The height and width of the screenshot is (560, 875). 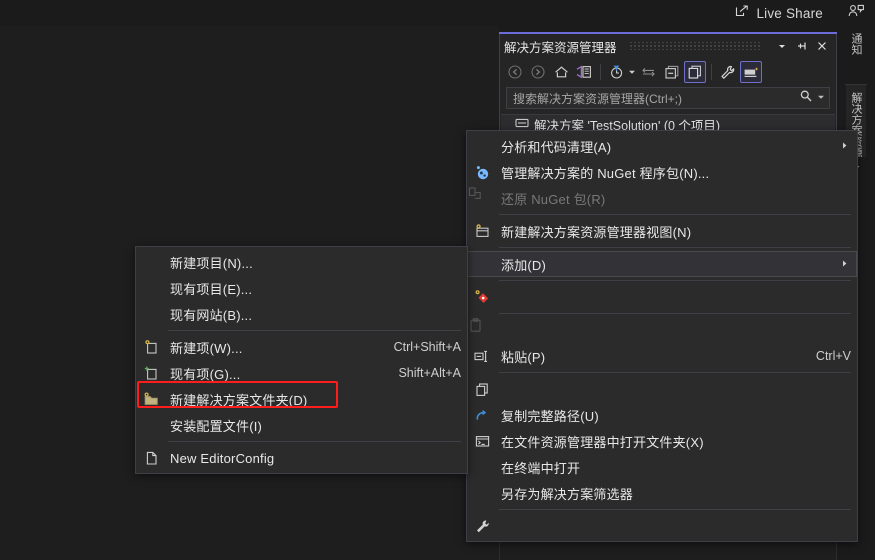 What do you see at coordinates (856, 55) in the screenshot?
I see `vtab-notifications: 通知` at bounding box center [856, 55].